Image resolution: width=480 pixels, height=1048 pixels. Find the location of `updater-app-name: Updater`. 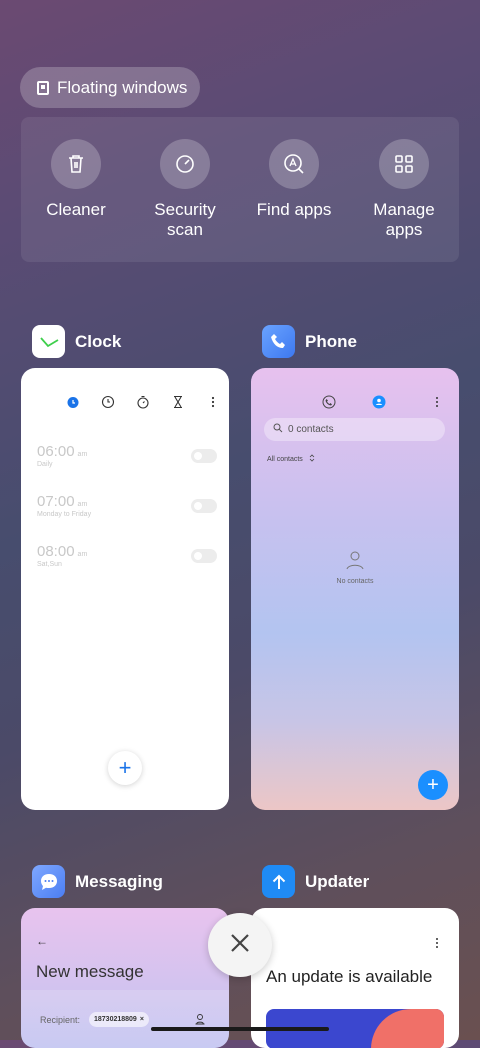

updater-app-name: Updater is located at coordinates (337, 881).